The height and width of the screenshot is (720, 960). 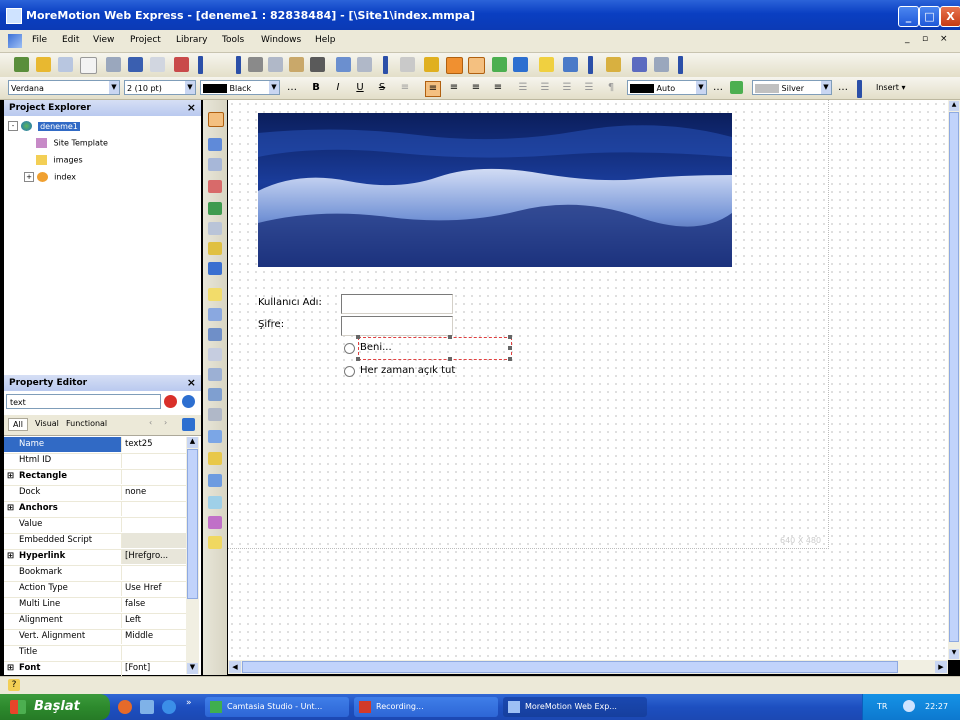 What do you see at coordinates (433, 89) in the screenshot?
I see `align-left-icon: ≡` at bounding box center [433, 89].